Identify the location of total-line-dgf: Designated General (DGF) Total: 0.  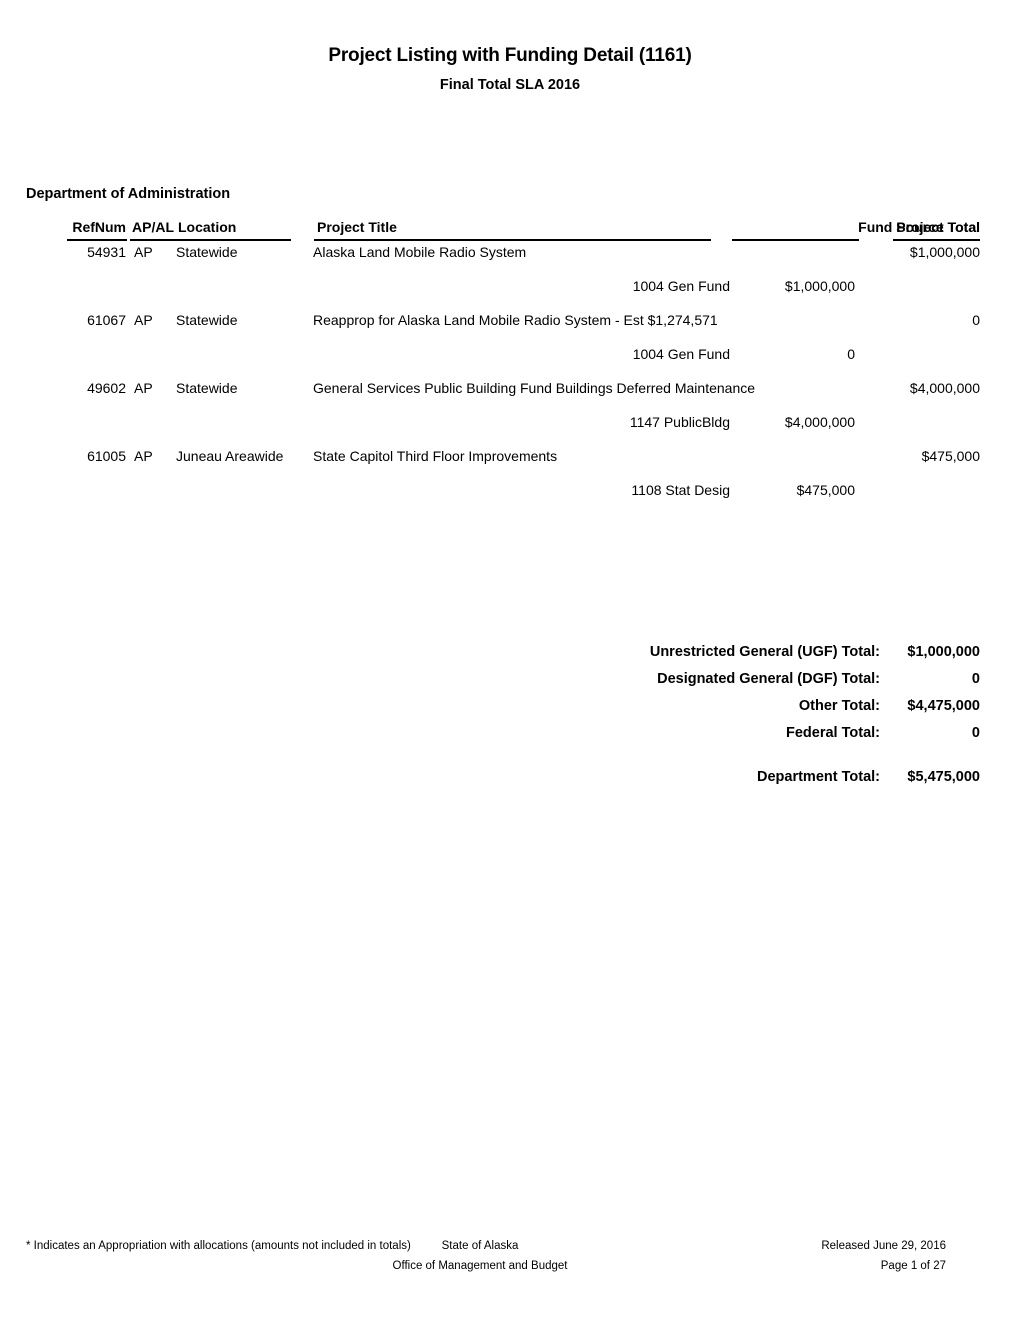
(510, 683).